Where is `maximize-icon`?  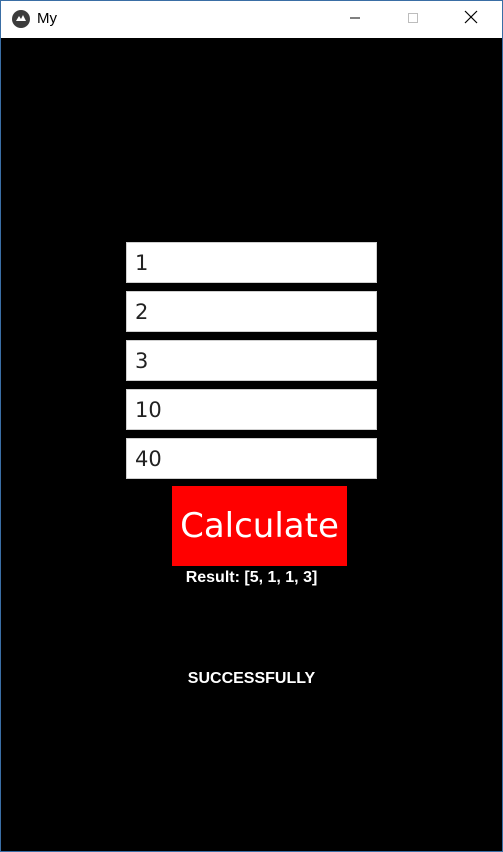 maximize-icon is located at coordinates (413, 20).